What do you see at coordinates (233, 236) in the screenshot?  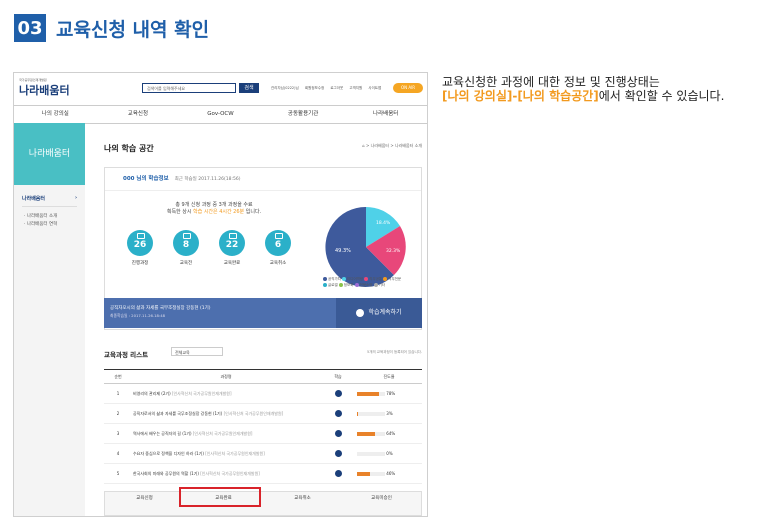 I see `flag-icon` at bounding box center [233, 236].